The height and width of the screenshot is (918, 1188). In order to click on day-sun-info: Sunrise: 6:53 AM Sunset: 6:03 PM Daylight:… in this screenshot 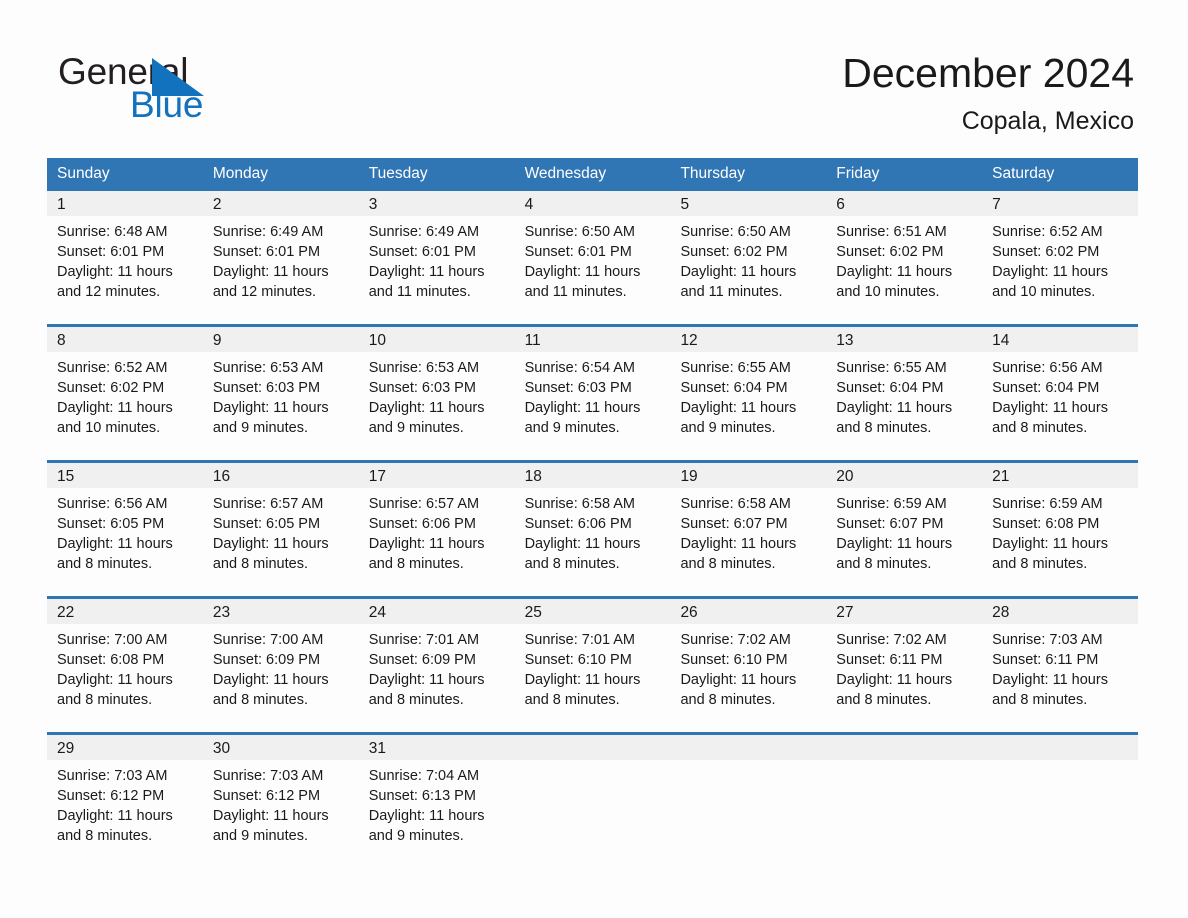, I will do `click(437, 395)`.